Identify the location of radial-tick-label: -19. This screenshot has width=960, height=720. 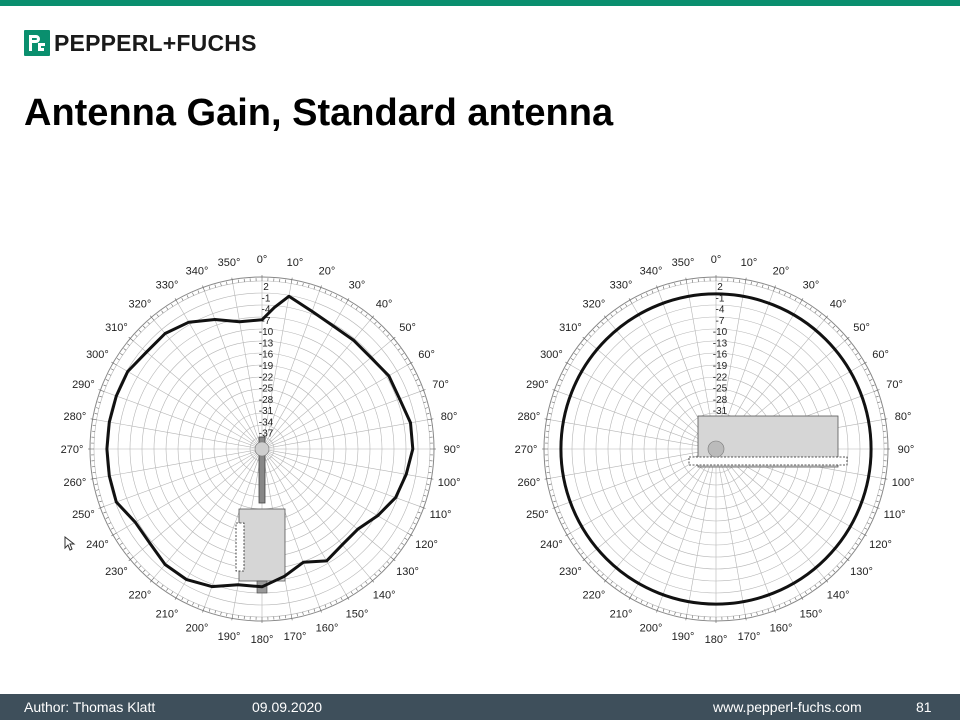
(266, 366).